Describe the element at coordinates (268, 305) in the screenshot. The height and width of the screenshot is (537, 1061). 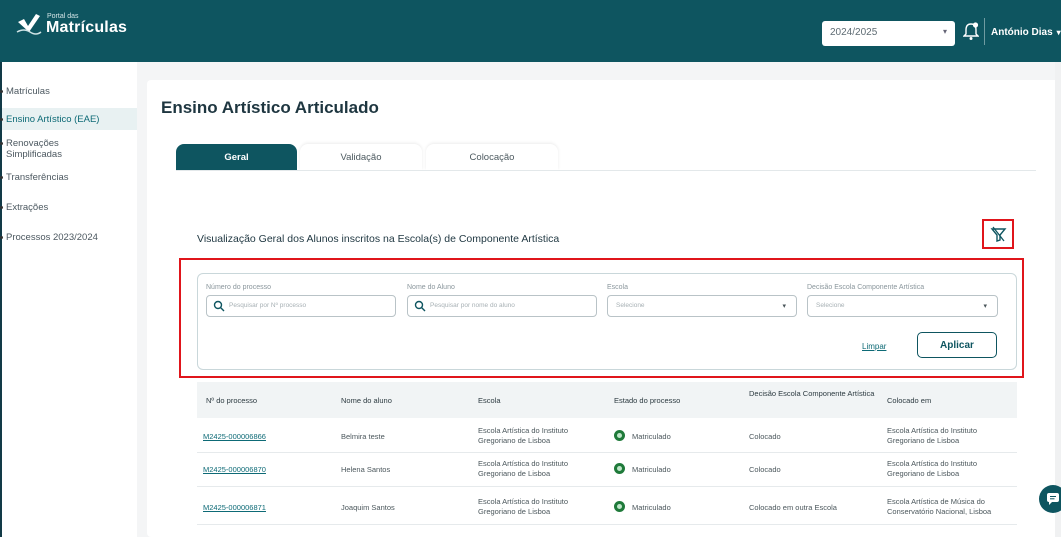
I see `process-number-placeholder: Pesquisar por Nº processo` at that location.